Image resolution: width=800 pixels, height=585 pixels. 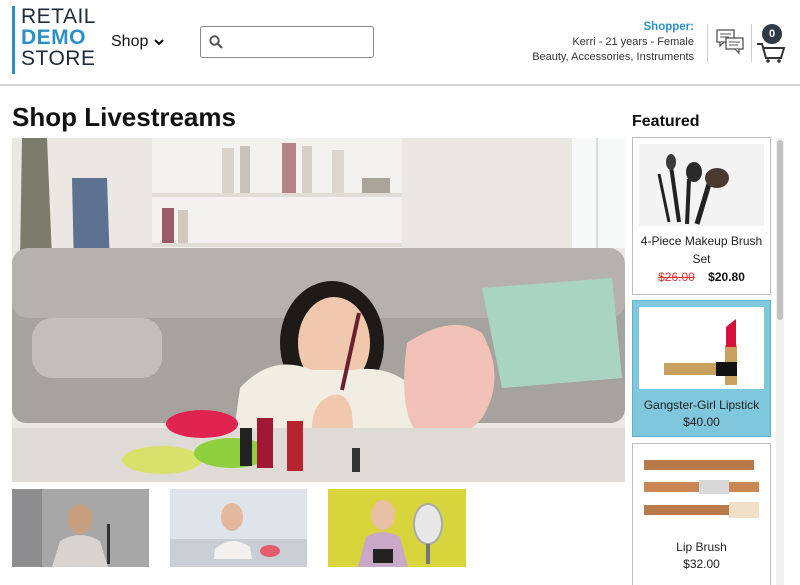 What do you see at coordinates (668, 27) in the screenshot?
I see `shopper-label: Shopper:` at bounding box center [668, 27].